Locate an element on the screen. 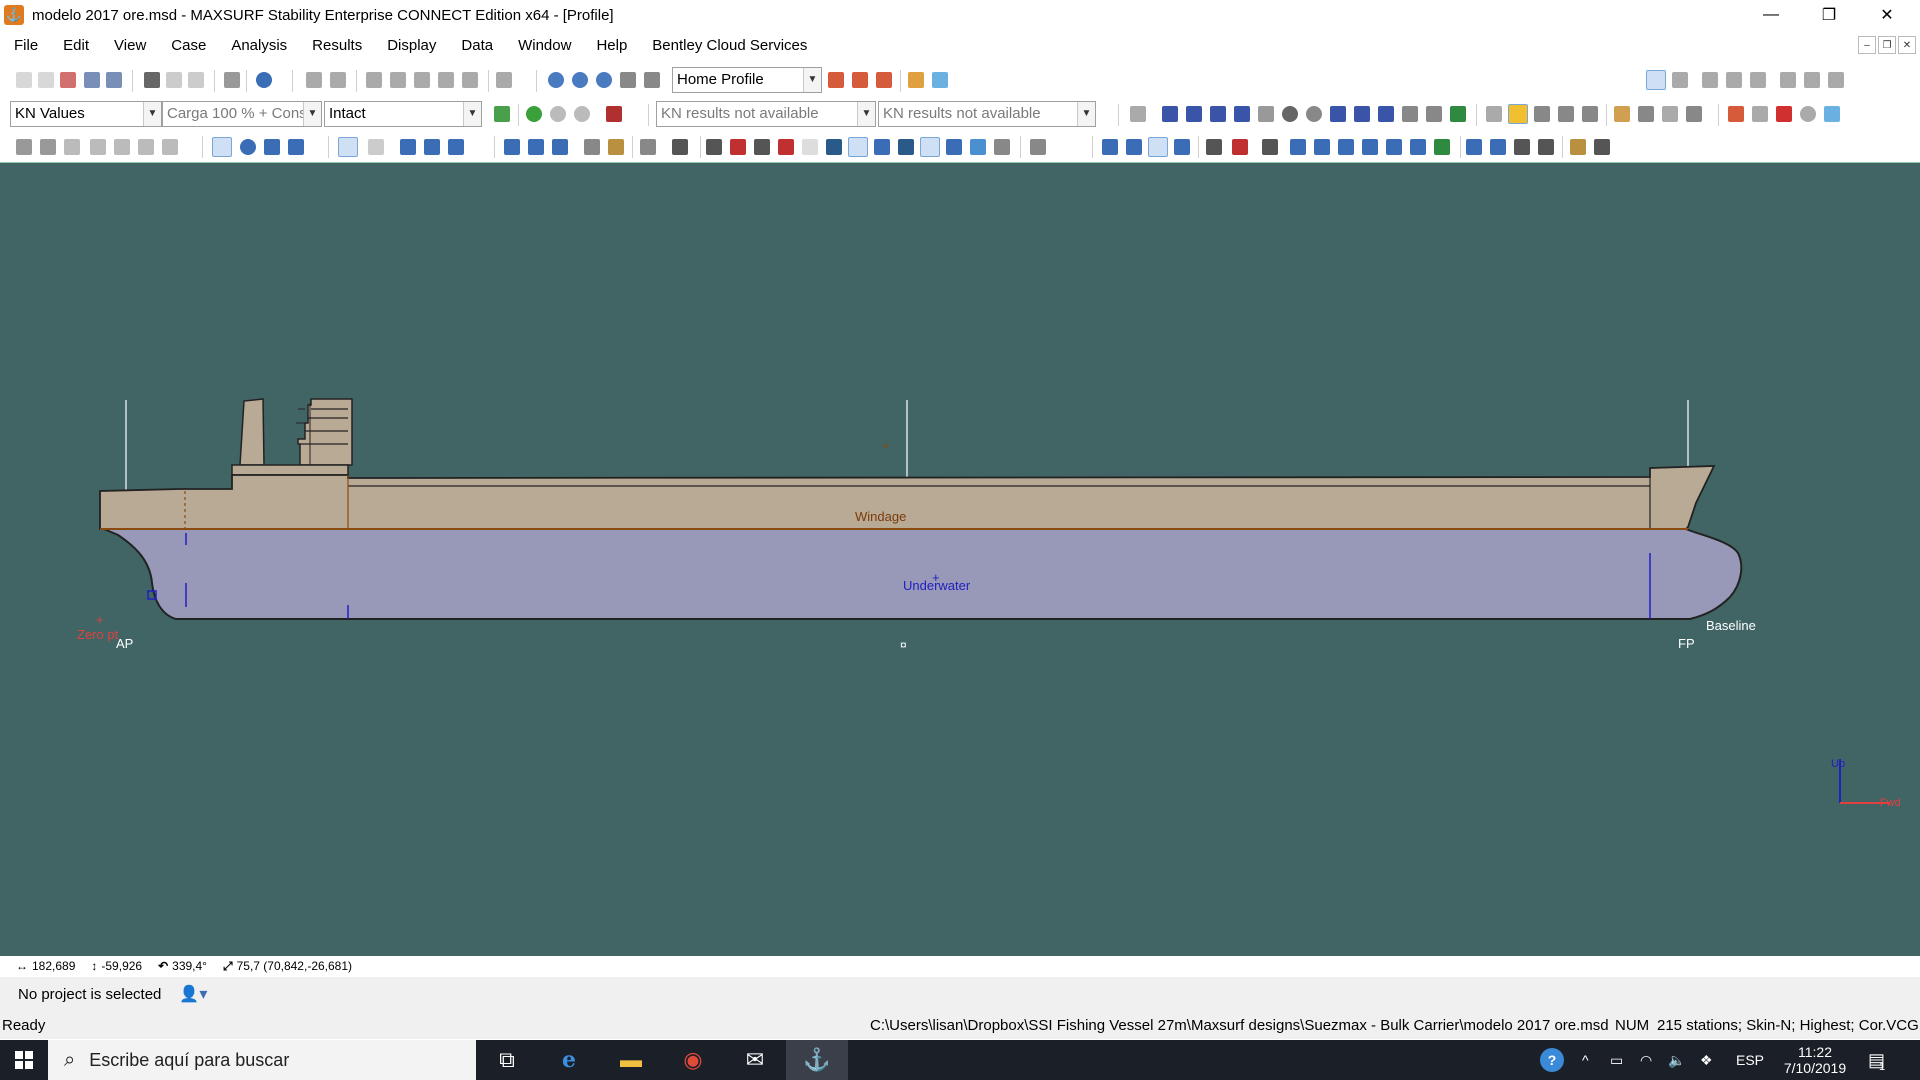 The image size is (1920, 1080). menu-bentley-cloud: Bentley Cloud Services is located at coordinates (728, 46).